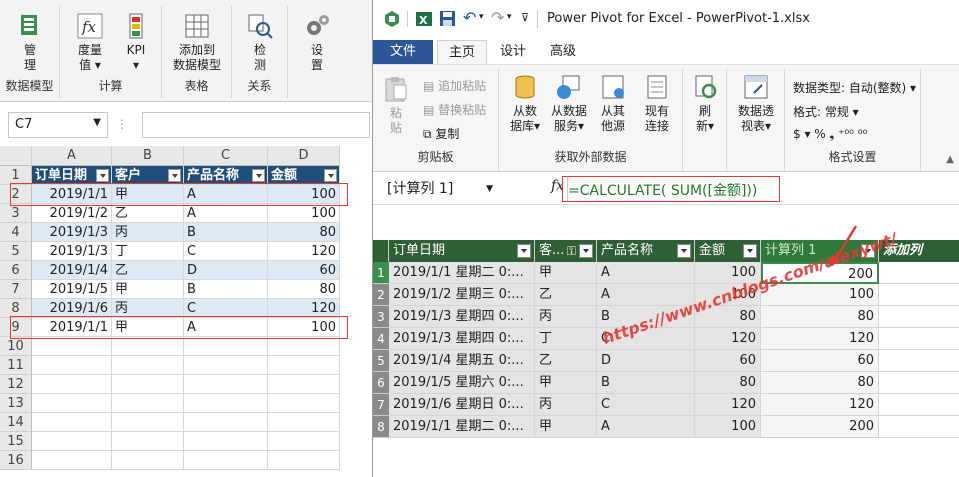 The width and height of the screenshot is (959, 477). Describe the element at coordinates (381, 405) in the screenshot. I see `row-number: 7` at that location.